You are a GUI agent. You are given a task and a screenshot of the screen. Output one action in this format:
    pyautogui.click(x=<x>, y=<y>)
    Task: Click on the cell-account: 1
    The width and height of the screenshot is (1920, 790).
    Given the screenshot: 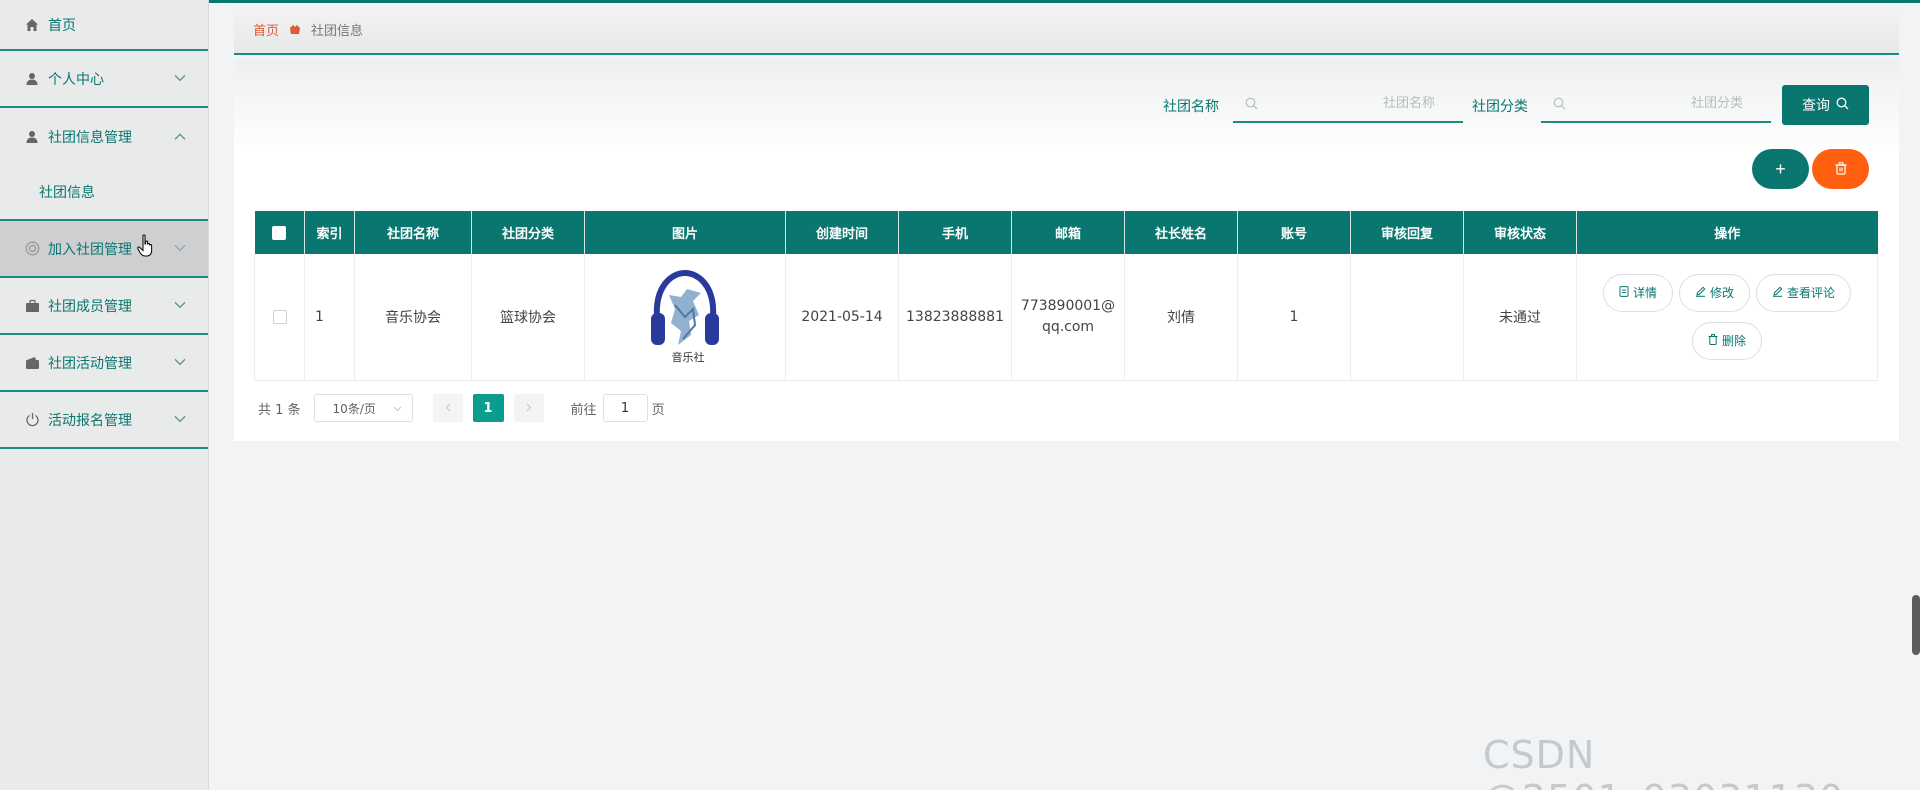 What is the action you would take?
    pyautogui.click(x=1294, y=317)
    